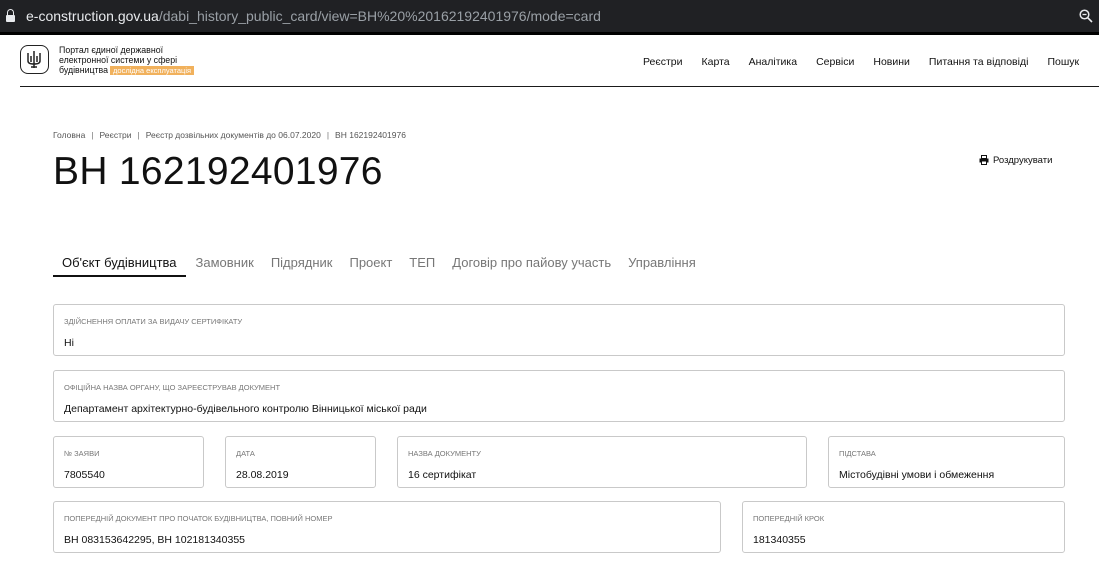 The image size is (1099, 564). What do you see at coordinates (663, 62) in the screenshot?
I see `nav-item-registries: Реєстри` at bounding box center [663, 62].